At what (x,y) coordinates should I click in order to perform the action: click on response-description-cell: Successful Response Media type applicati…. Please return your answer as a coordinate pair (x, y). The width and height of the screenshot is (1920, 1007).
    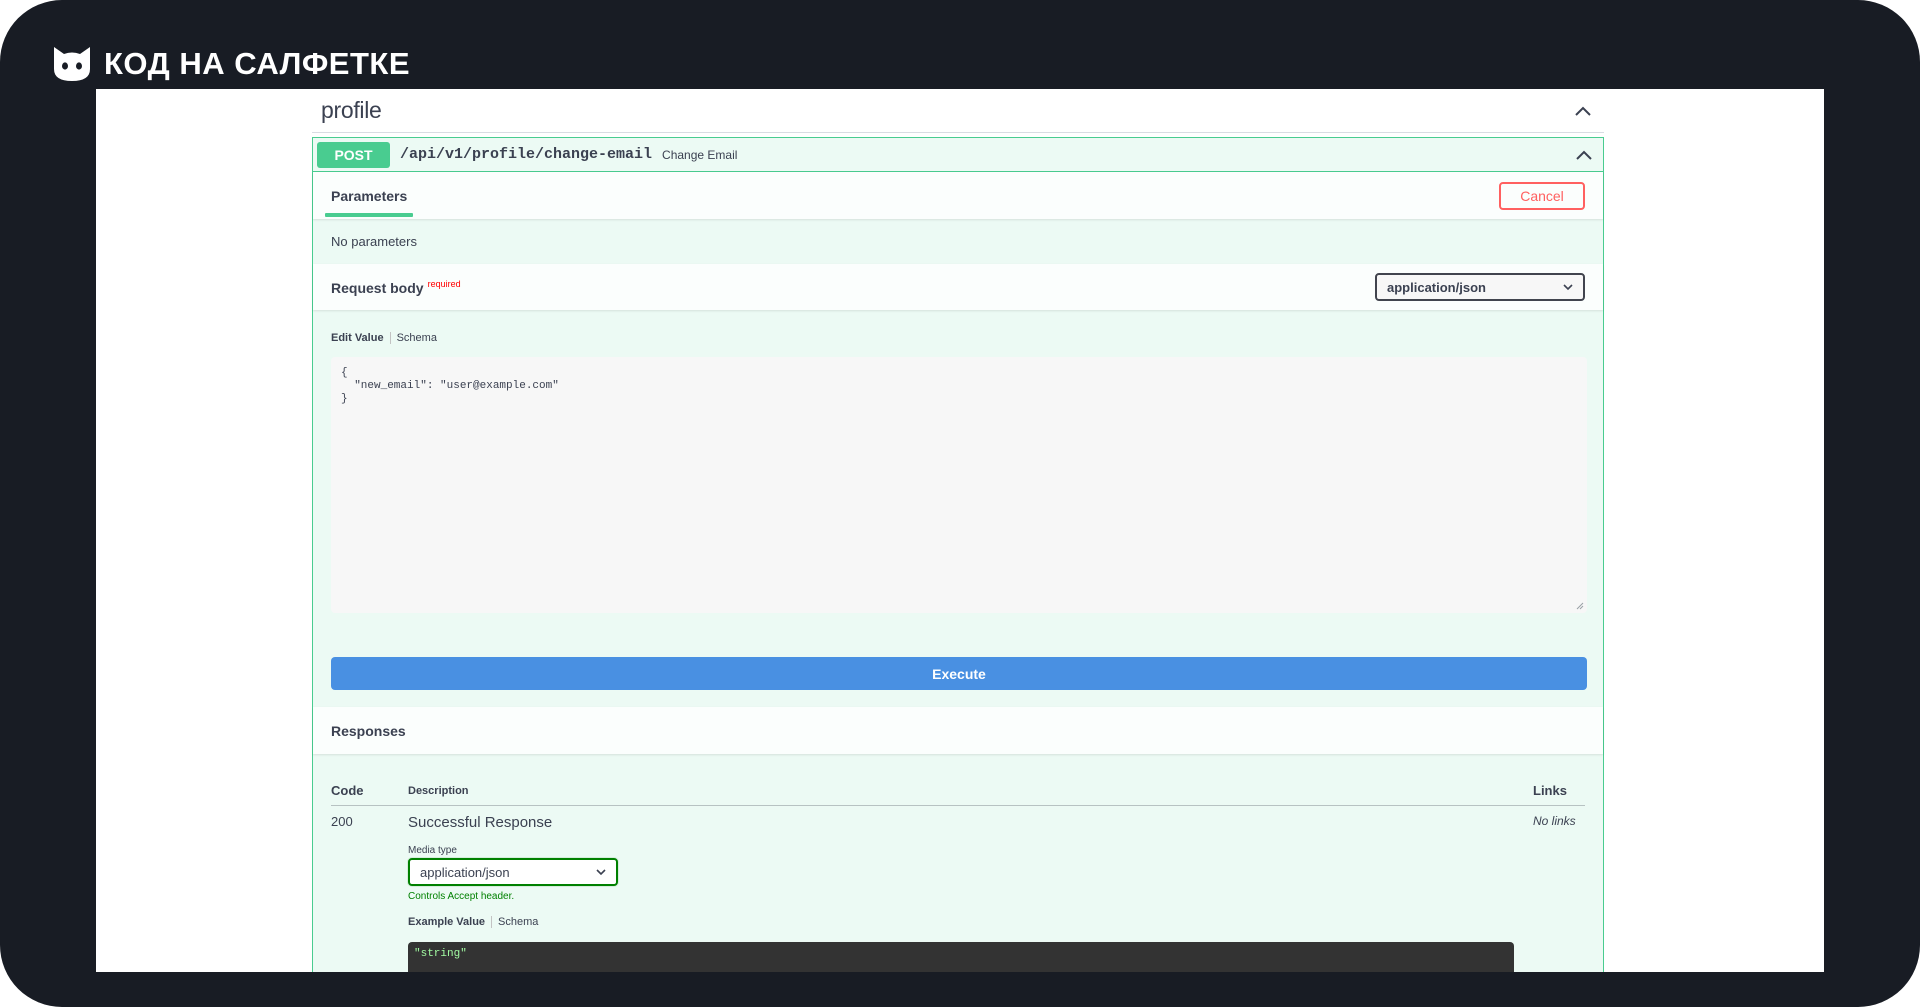
    Looking at the image, I should click on (970, 893).